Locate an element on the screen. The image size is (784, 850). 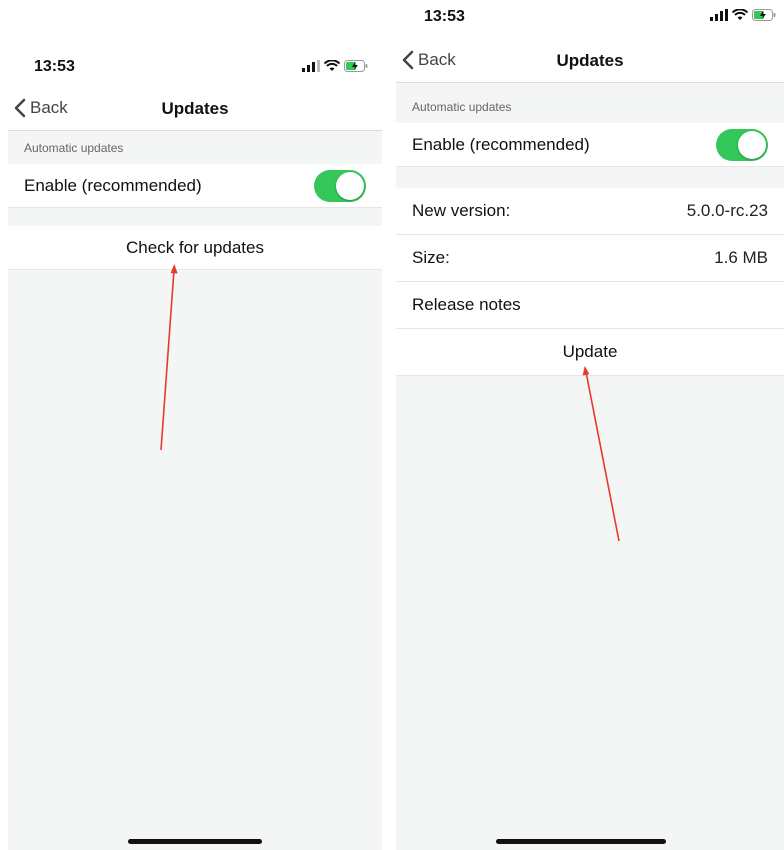
size-label: Size: is located at coordinates (431, 257).